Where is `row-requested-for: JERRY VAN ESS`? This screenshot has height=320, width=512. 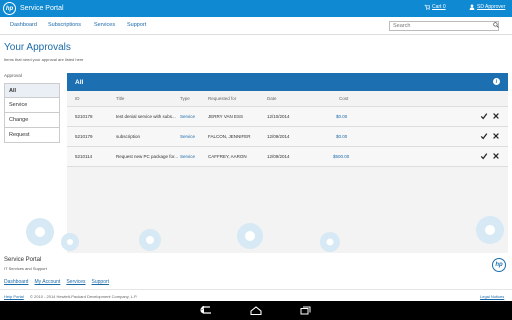 row-requested-for: JERRY VAN ESS is located at coordinates (226, 116).